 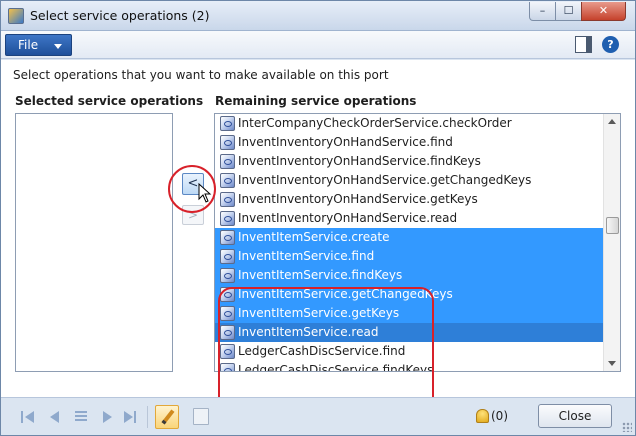 What do you see at coordinates (109, 101) in the screenshot?
I see `selected-operations-header: Selected service operations` at bounding box center [109, 101].